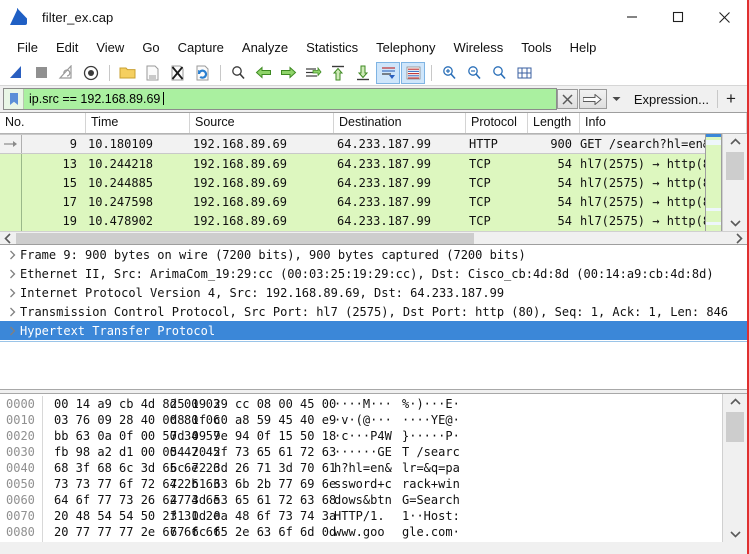 The width and height of the screenshot is (749, 554). I want to click on zoom-out-icon, so click(474, 73).